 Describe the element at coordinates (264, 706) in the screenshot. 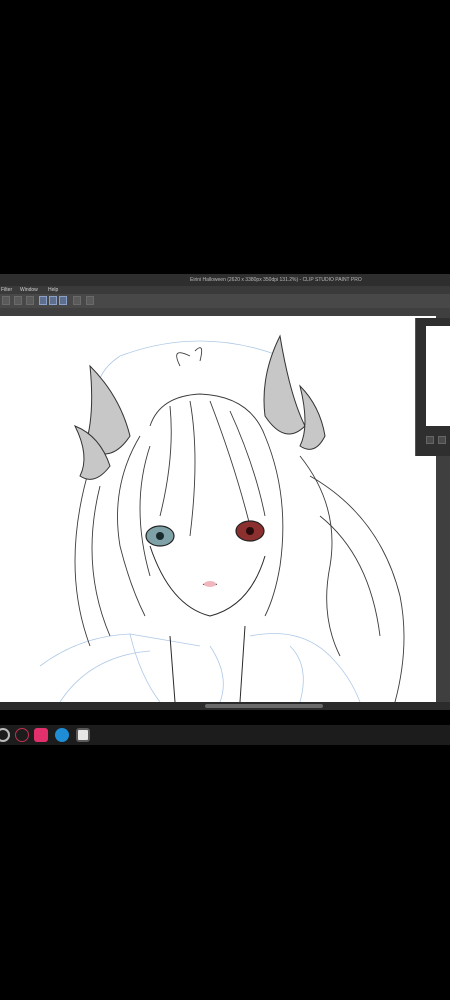

I see `horizontal-scrollbar` at that location.